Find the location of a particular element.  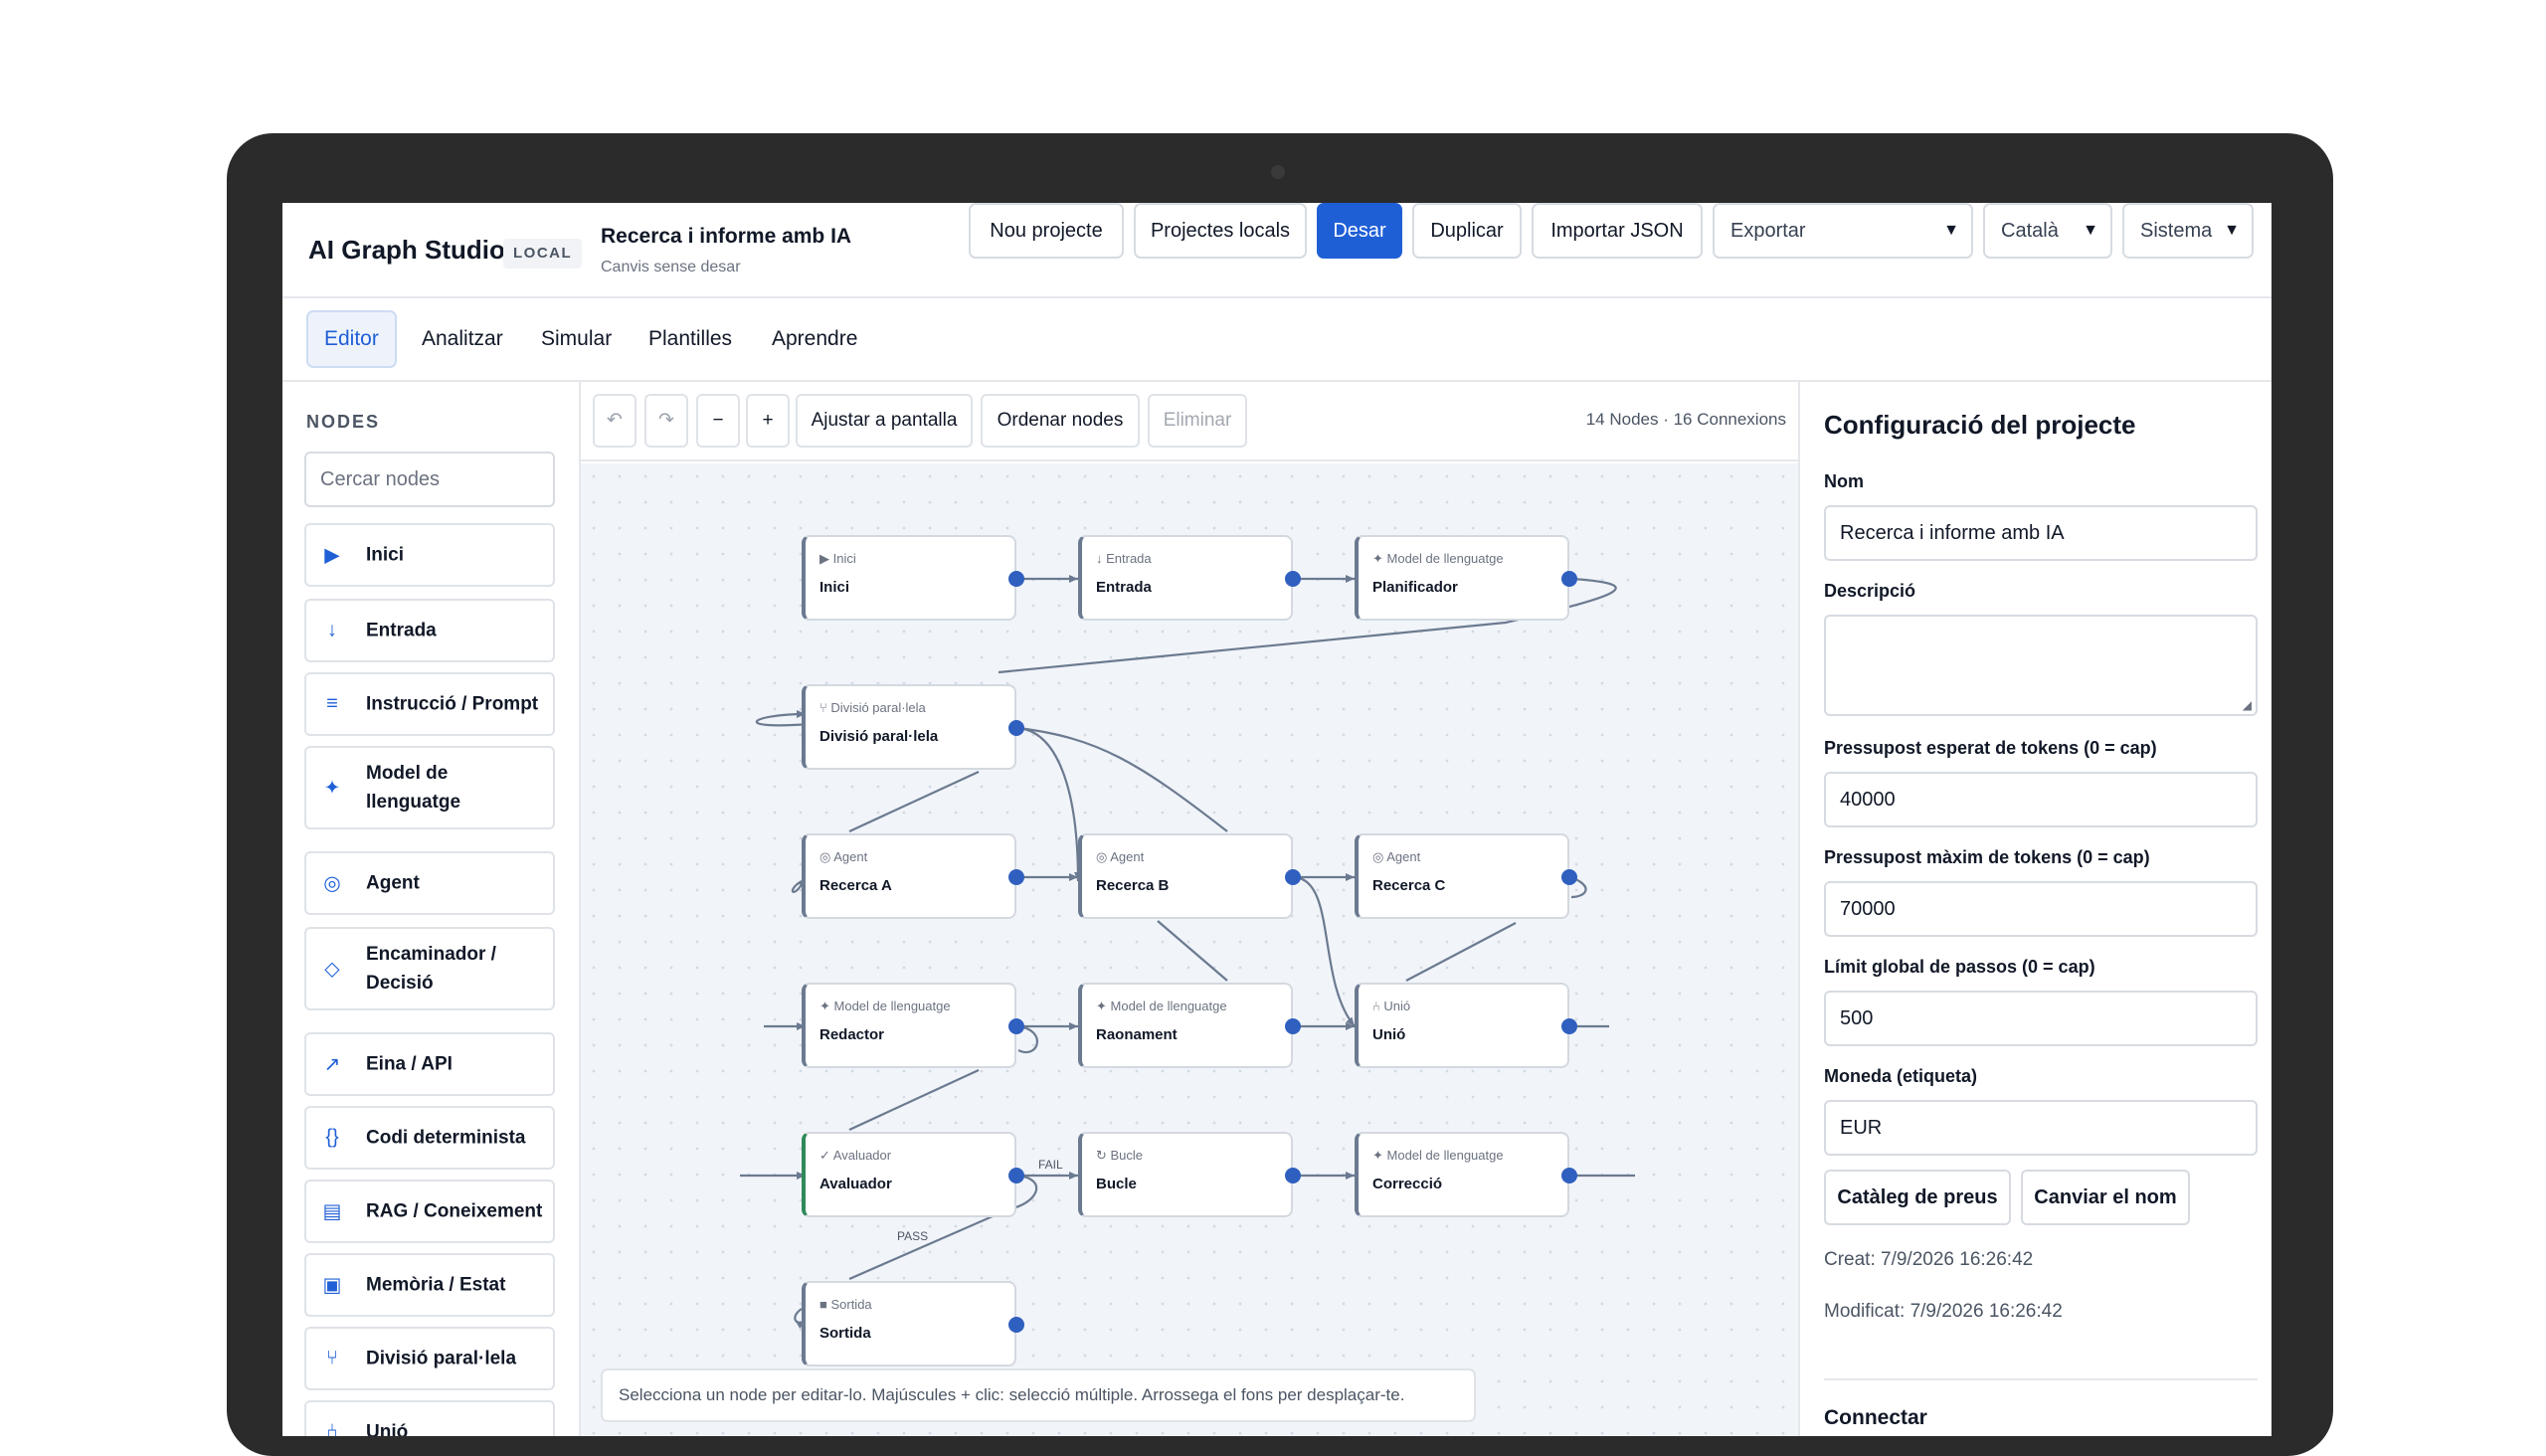

import-json-button: Importar JSON is located at coordinates (1617, 231).